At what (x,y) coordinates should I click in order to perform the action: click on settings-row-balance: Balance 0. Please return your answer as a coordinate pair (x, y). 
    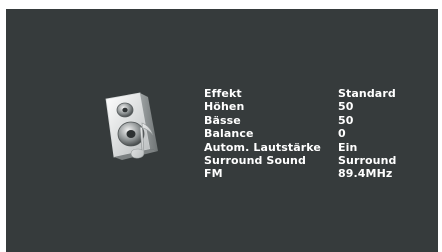
    Looking at the image, I should click on (318, 133).